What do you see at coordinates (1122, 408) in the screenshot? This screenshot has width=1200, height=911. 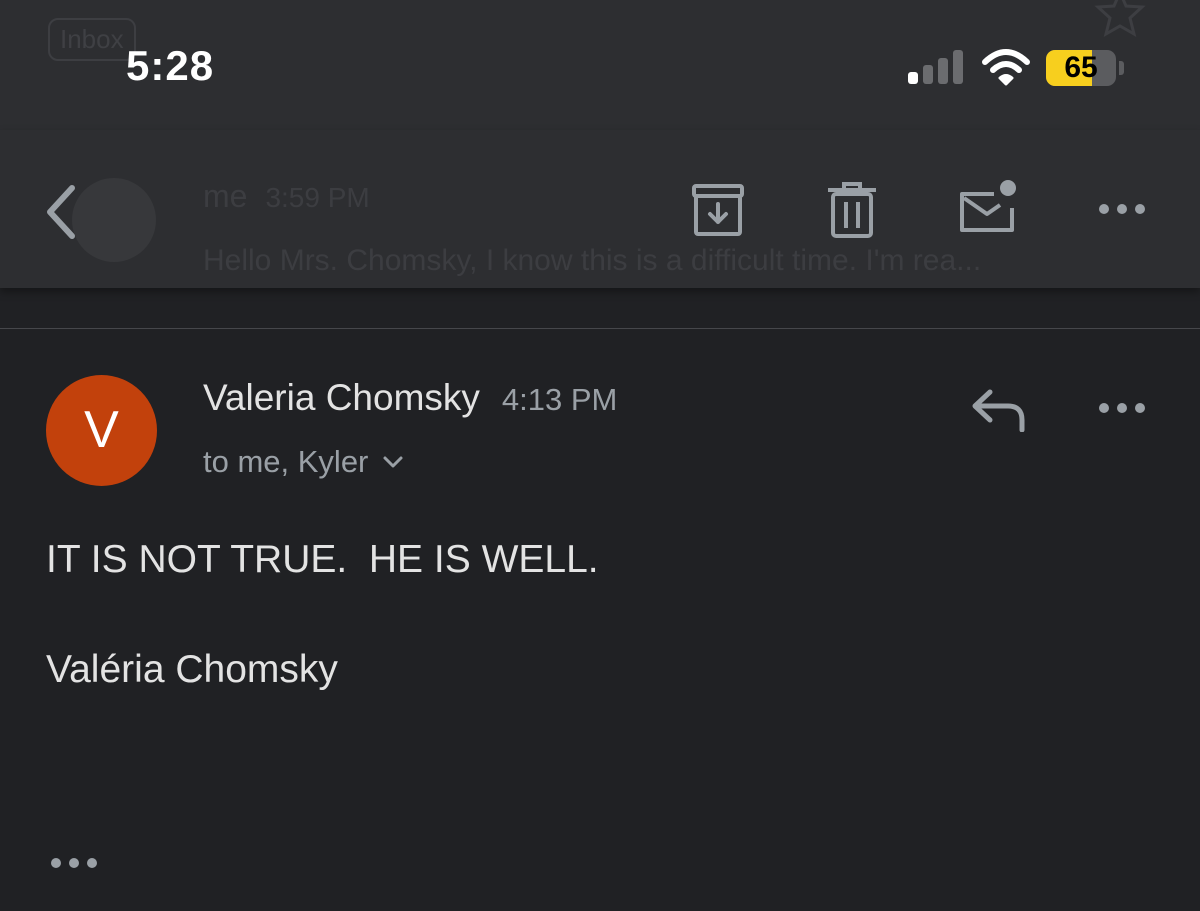 I see `message-more-icon` at bounding box center [1122, 408].